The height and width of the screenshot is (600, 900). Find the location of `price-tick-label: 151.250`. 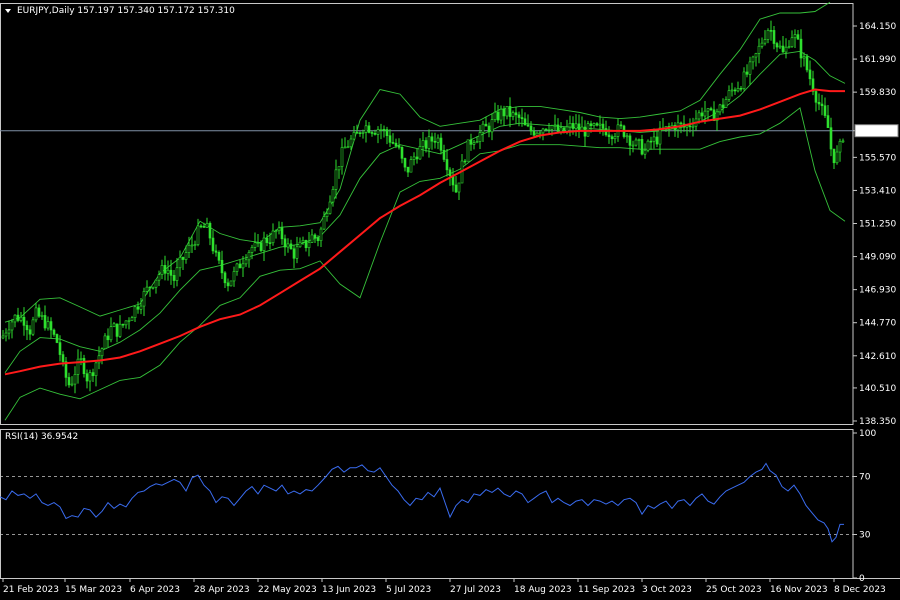

price-tick-label: 151.250 is located at coordinates (877, 225).